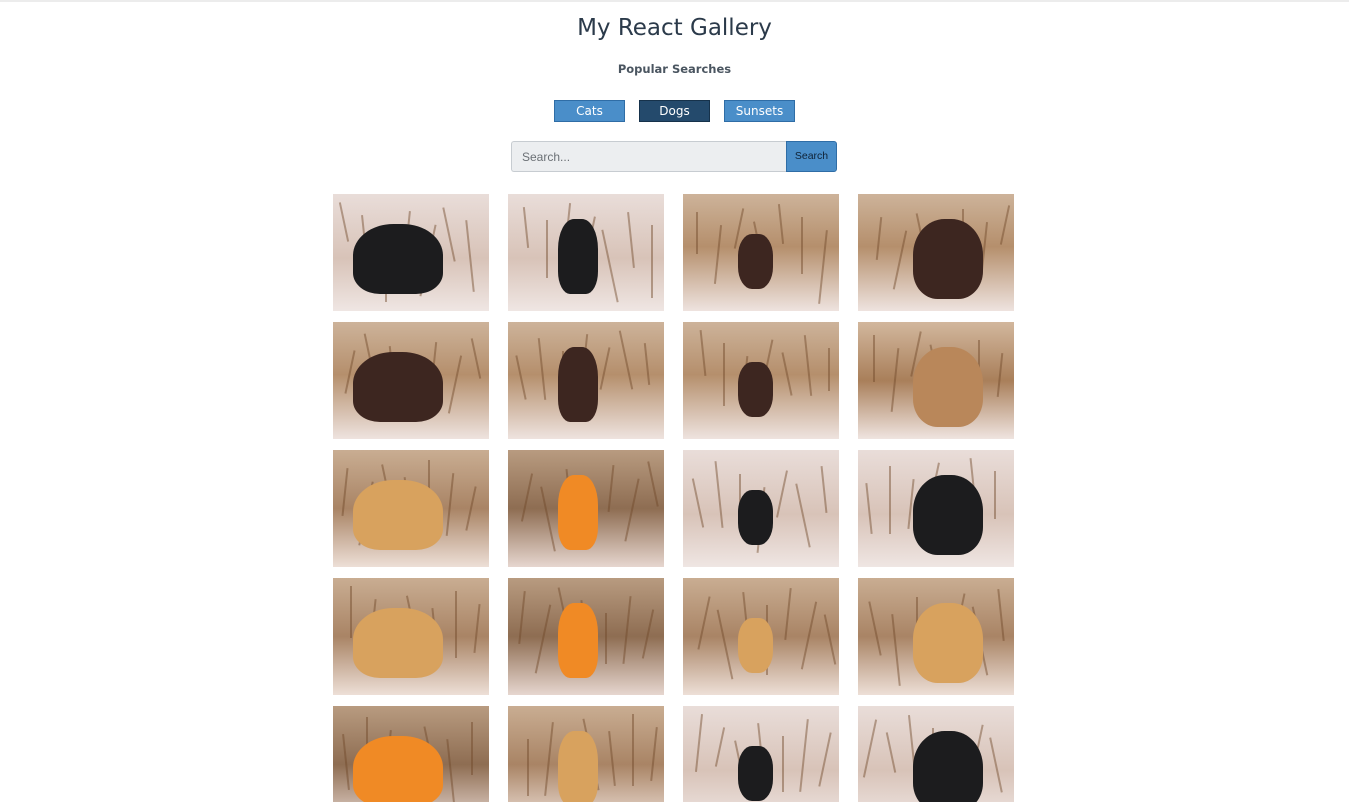 Image resolution: width=1349 pixels, height=802 pixels. What do you see at coordinates (589, 111) in the screenshot?
I see `nav-button-cats: Cats` at bounding box center [589, 111].